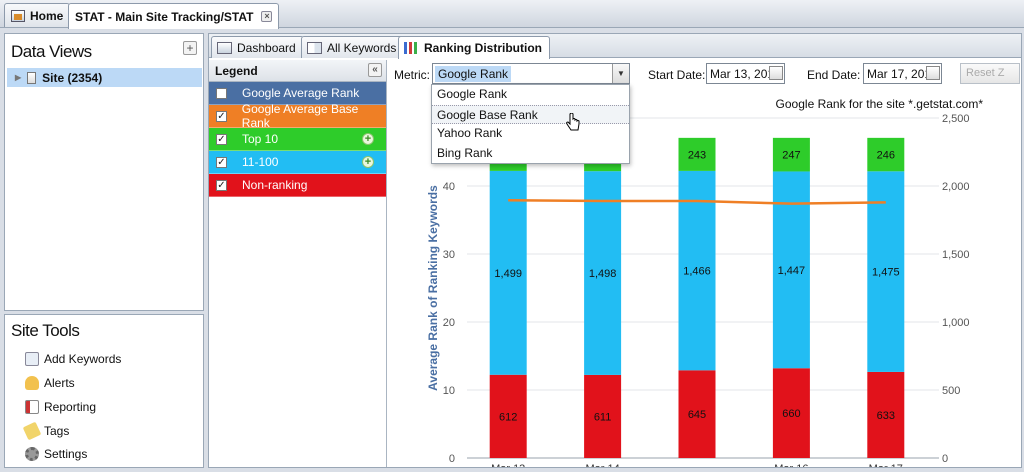 This screenshot has width=1024, height=472. Describe the element at coordinates (47, 15) in the screenshot. I see `tab-home-label: Home` at that location.